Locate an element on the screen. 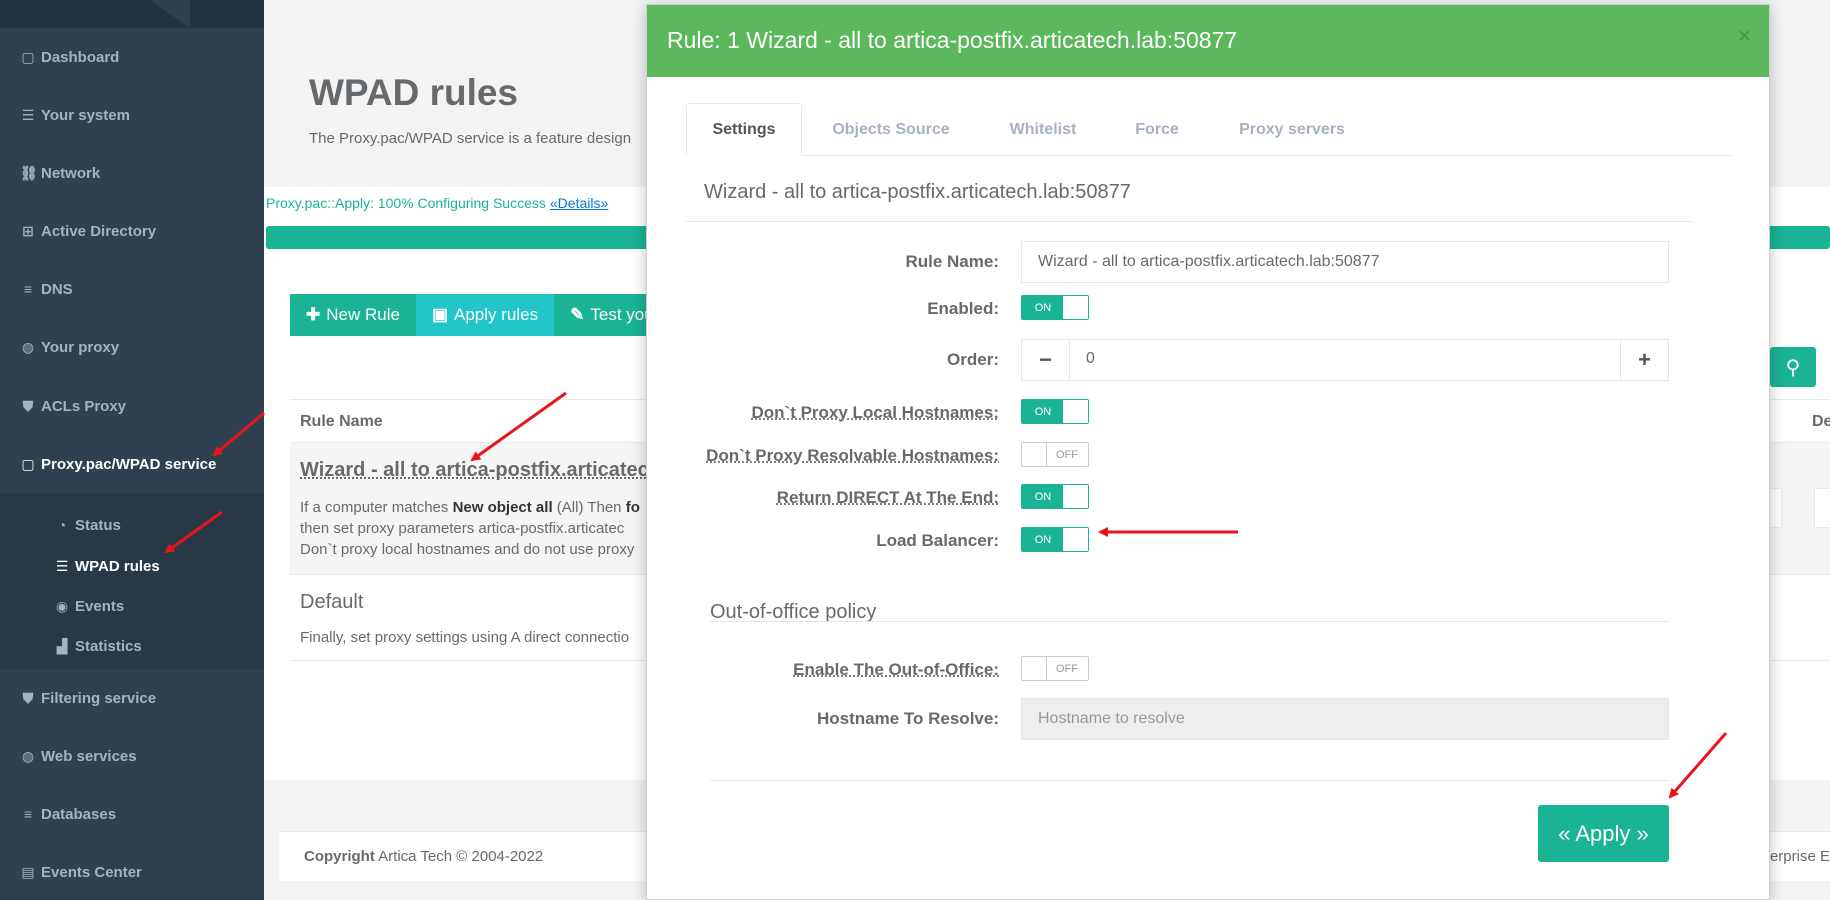 Image resolution: width=1830 pixels, height=900 pixels. sidebar-item-label: DNS is located at coordinates (57, 289).